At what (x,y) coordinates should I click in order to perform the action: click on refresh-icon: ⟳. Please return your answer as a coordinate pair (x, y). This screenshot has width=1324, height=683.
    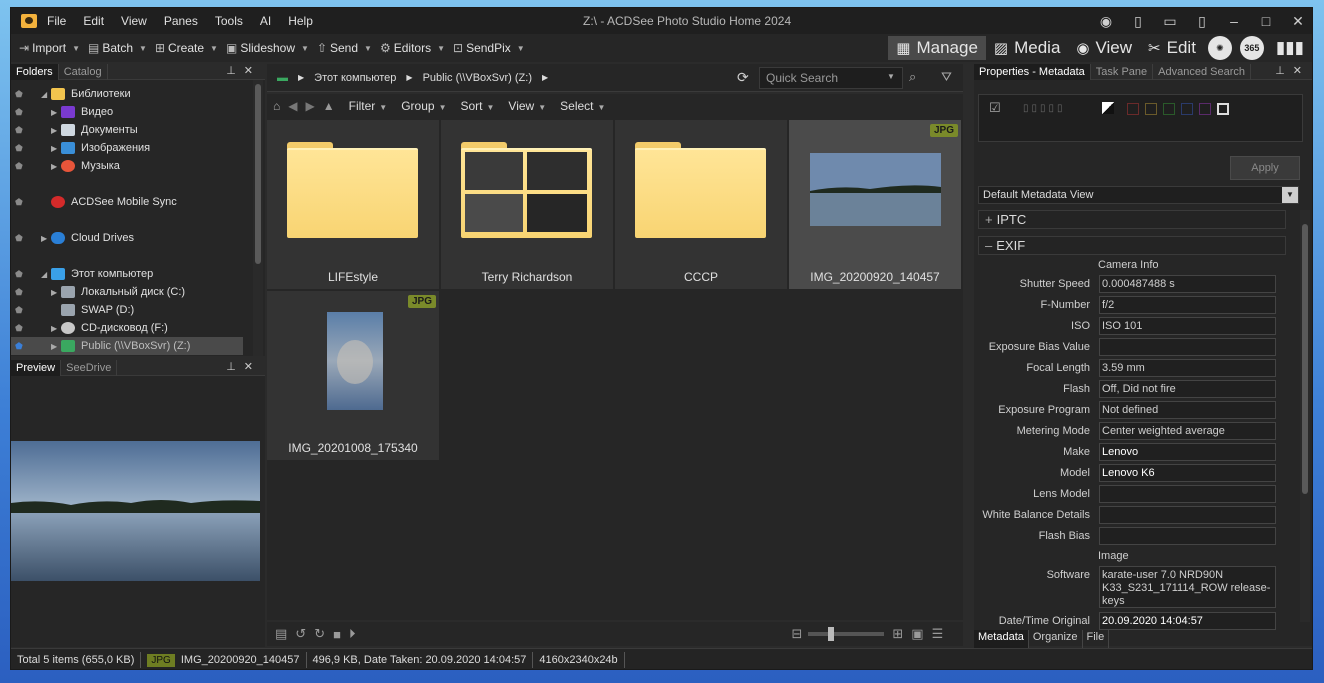
    Looking at the image, I should click on (743, 77).